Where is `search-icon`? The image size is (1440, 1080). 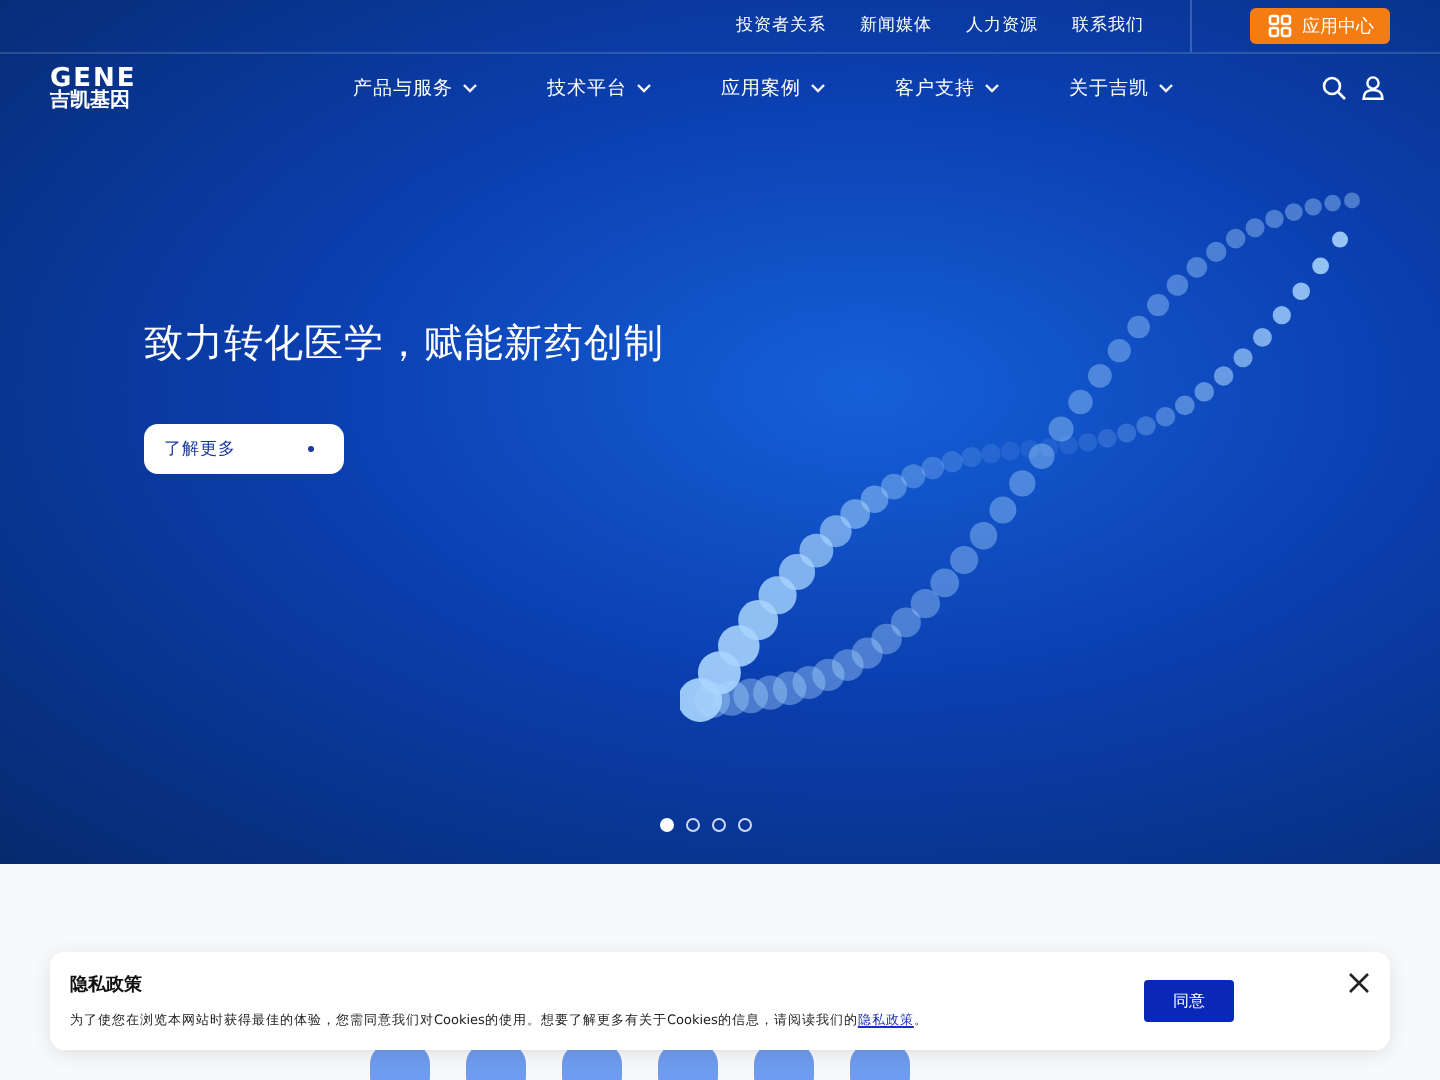 search-icon is located at coordinates (1334, 88).